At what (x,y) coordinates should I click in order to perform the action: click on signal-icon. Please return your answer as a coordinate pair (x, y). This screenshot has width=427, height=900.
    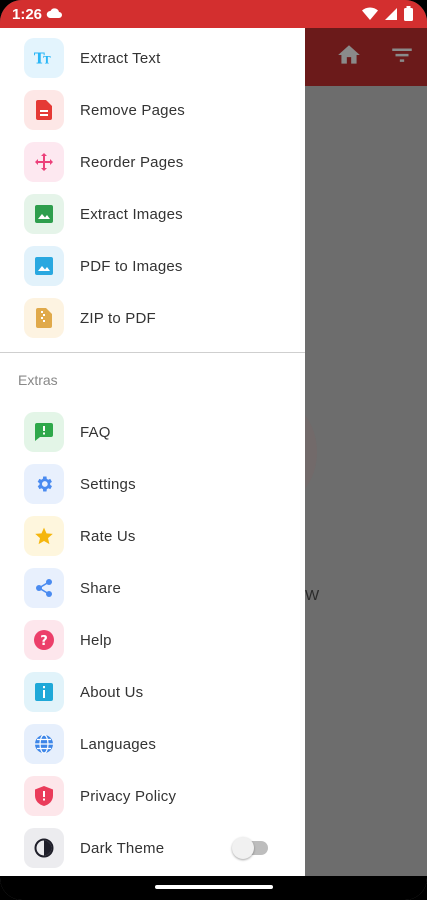
    Looking at the image, I should click on (391, 16).